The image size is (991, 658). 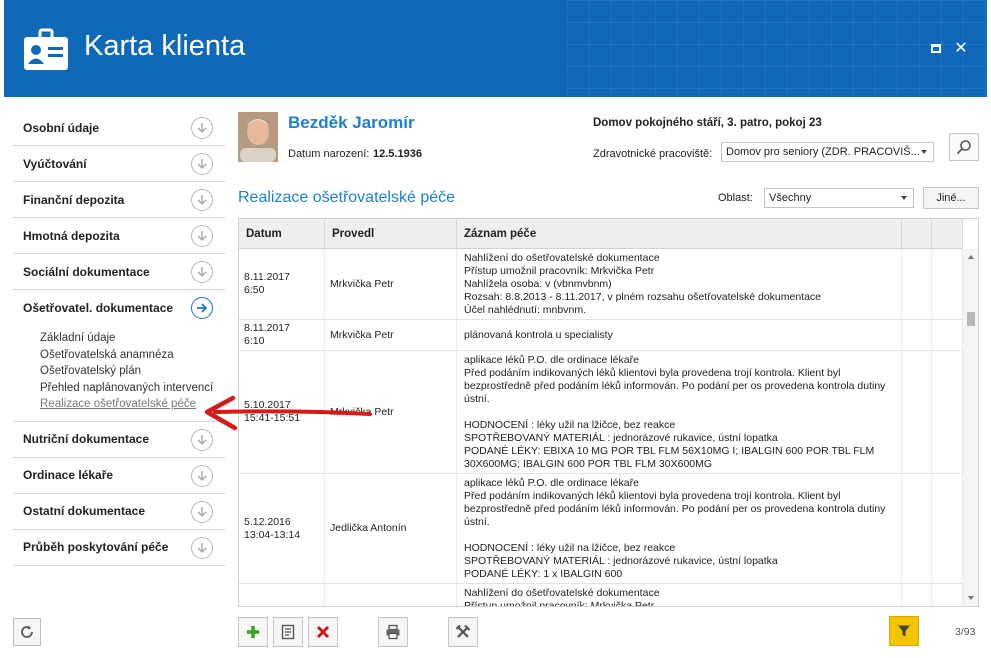 What do you see at coordinates (86, 271) in the screenshot?
I see `sidebar-item-label: Sociální dokumentace` at bounding box center [86, 271].